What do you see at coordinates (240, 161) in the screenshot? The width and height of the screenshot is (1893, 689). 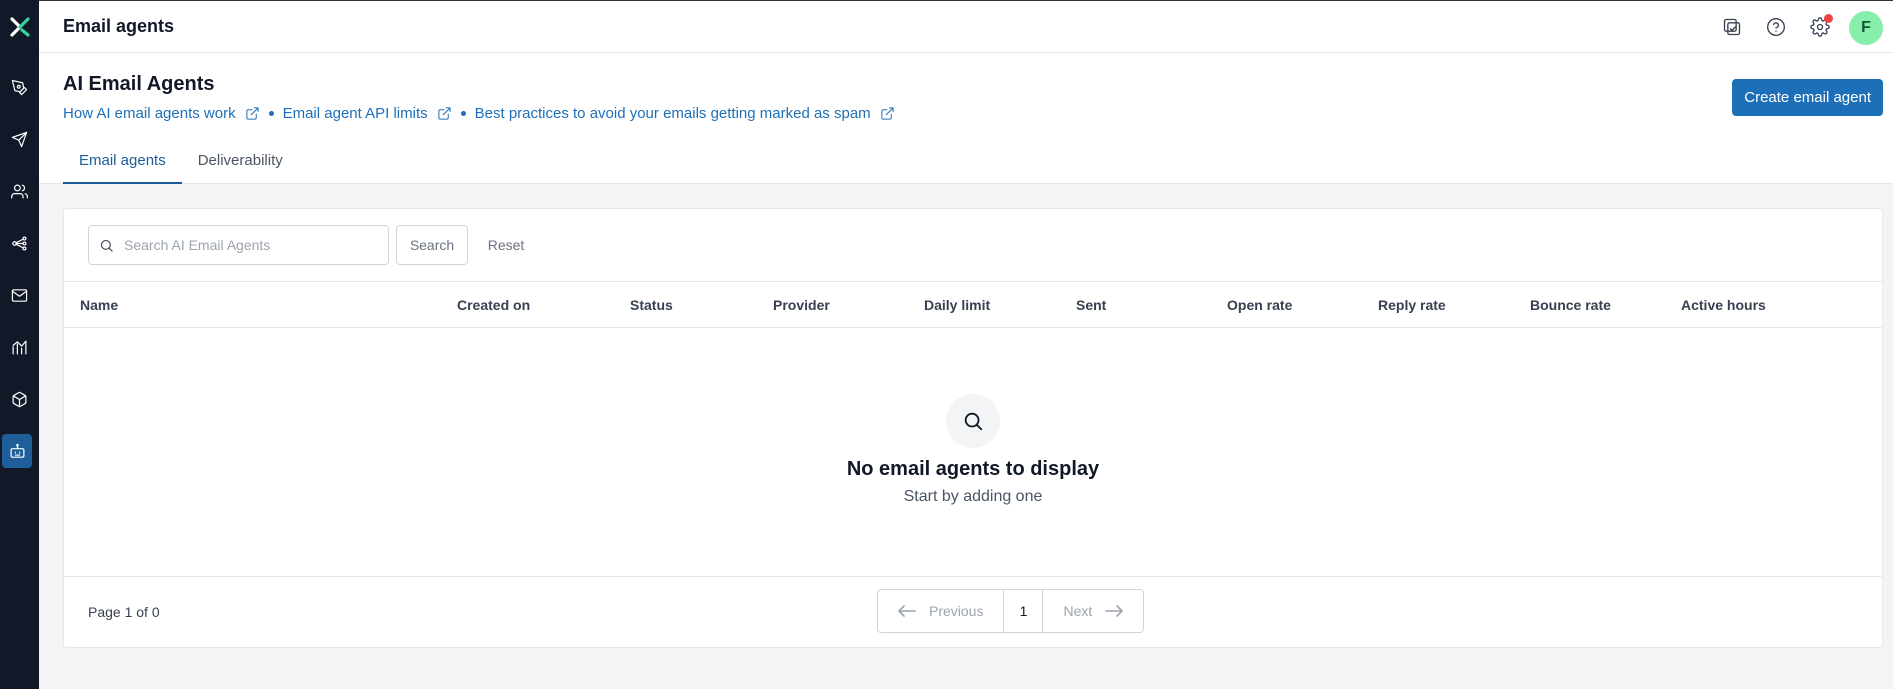 I see `tab-deliverability: Deliverability` at bounding box center [240, 161].